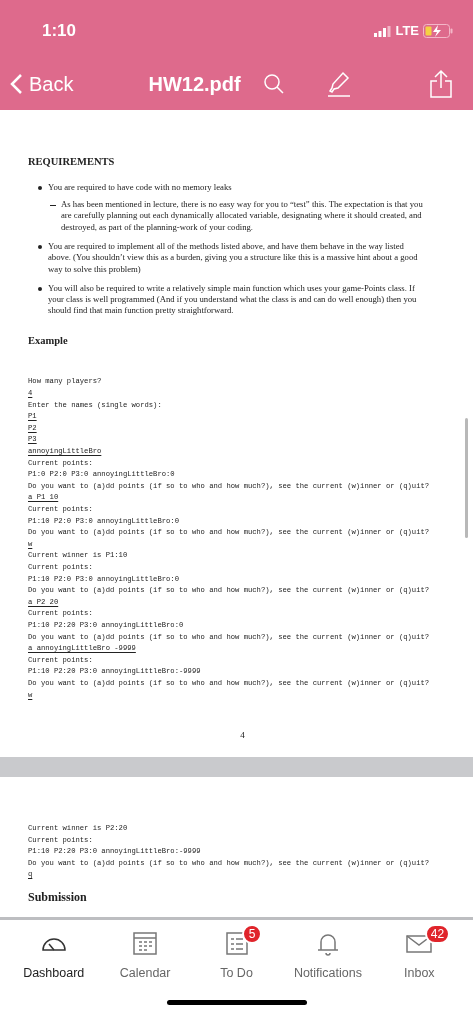 The height and width of the screenshot is (1024, 473). What do you see at coordinates (58, 897) in the screenshot?
I see `section-heading: Submission` at bounding box center [58, 897].